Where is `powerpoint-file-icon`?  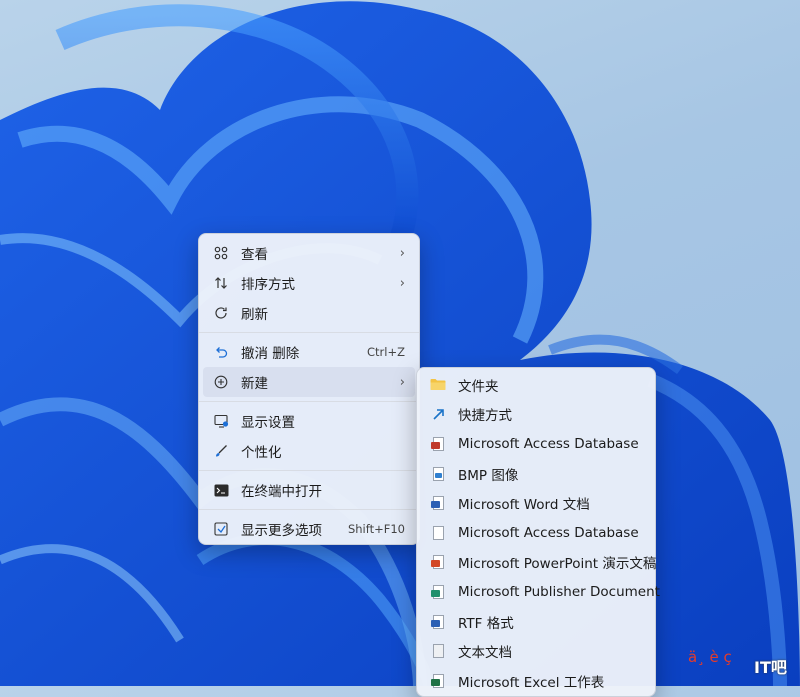 powerpoint-file-icon is located at coordinates (438, 562).